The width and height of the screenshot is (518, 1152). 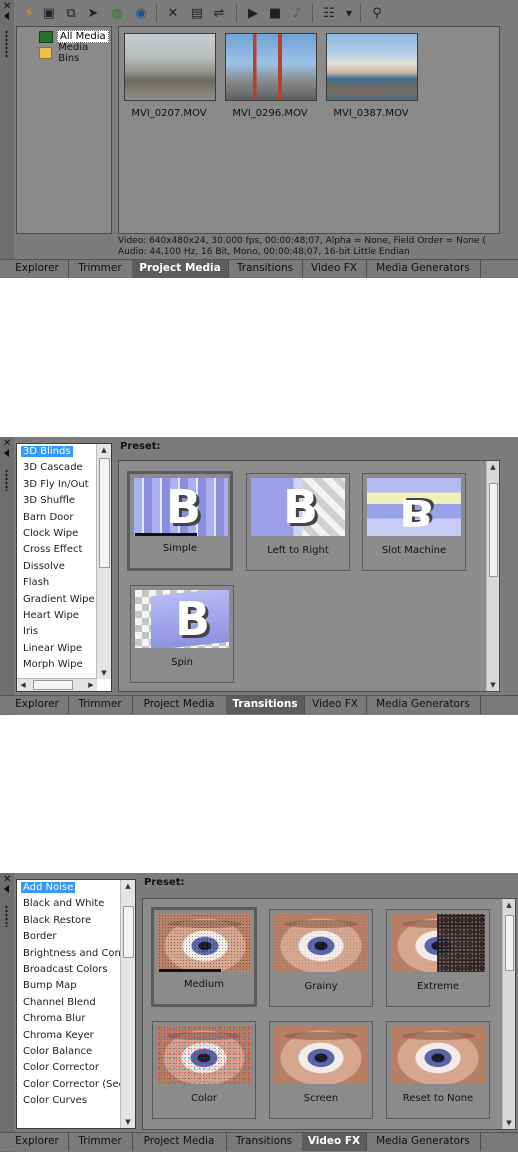 What do you see at coordinates (204, 1098) in the screenshot?
I see `preset-name: Color` at bounding box center [204, 1098].